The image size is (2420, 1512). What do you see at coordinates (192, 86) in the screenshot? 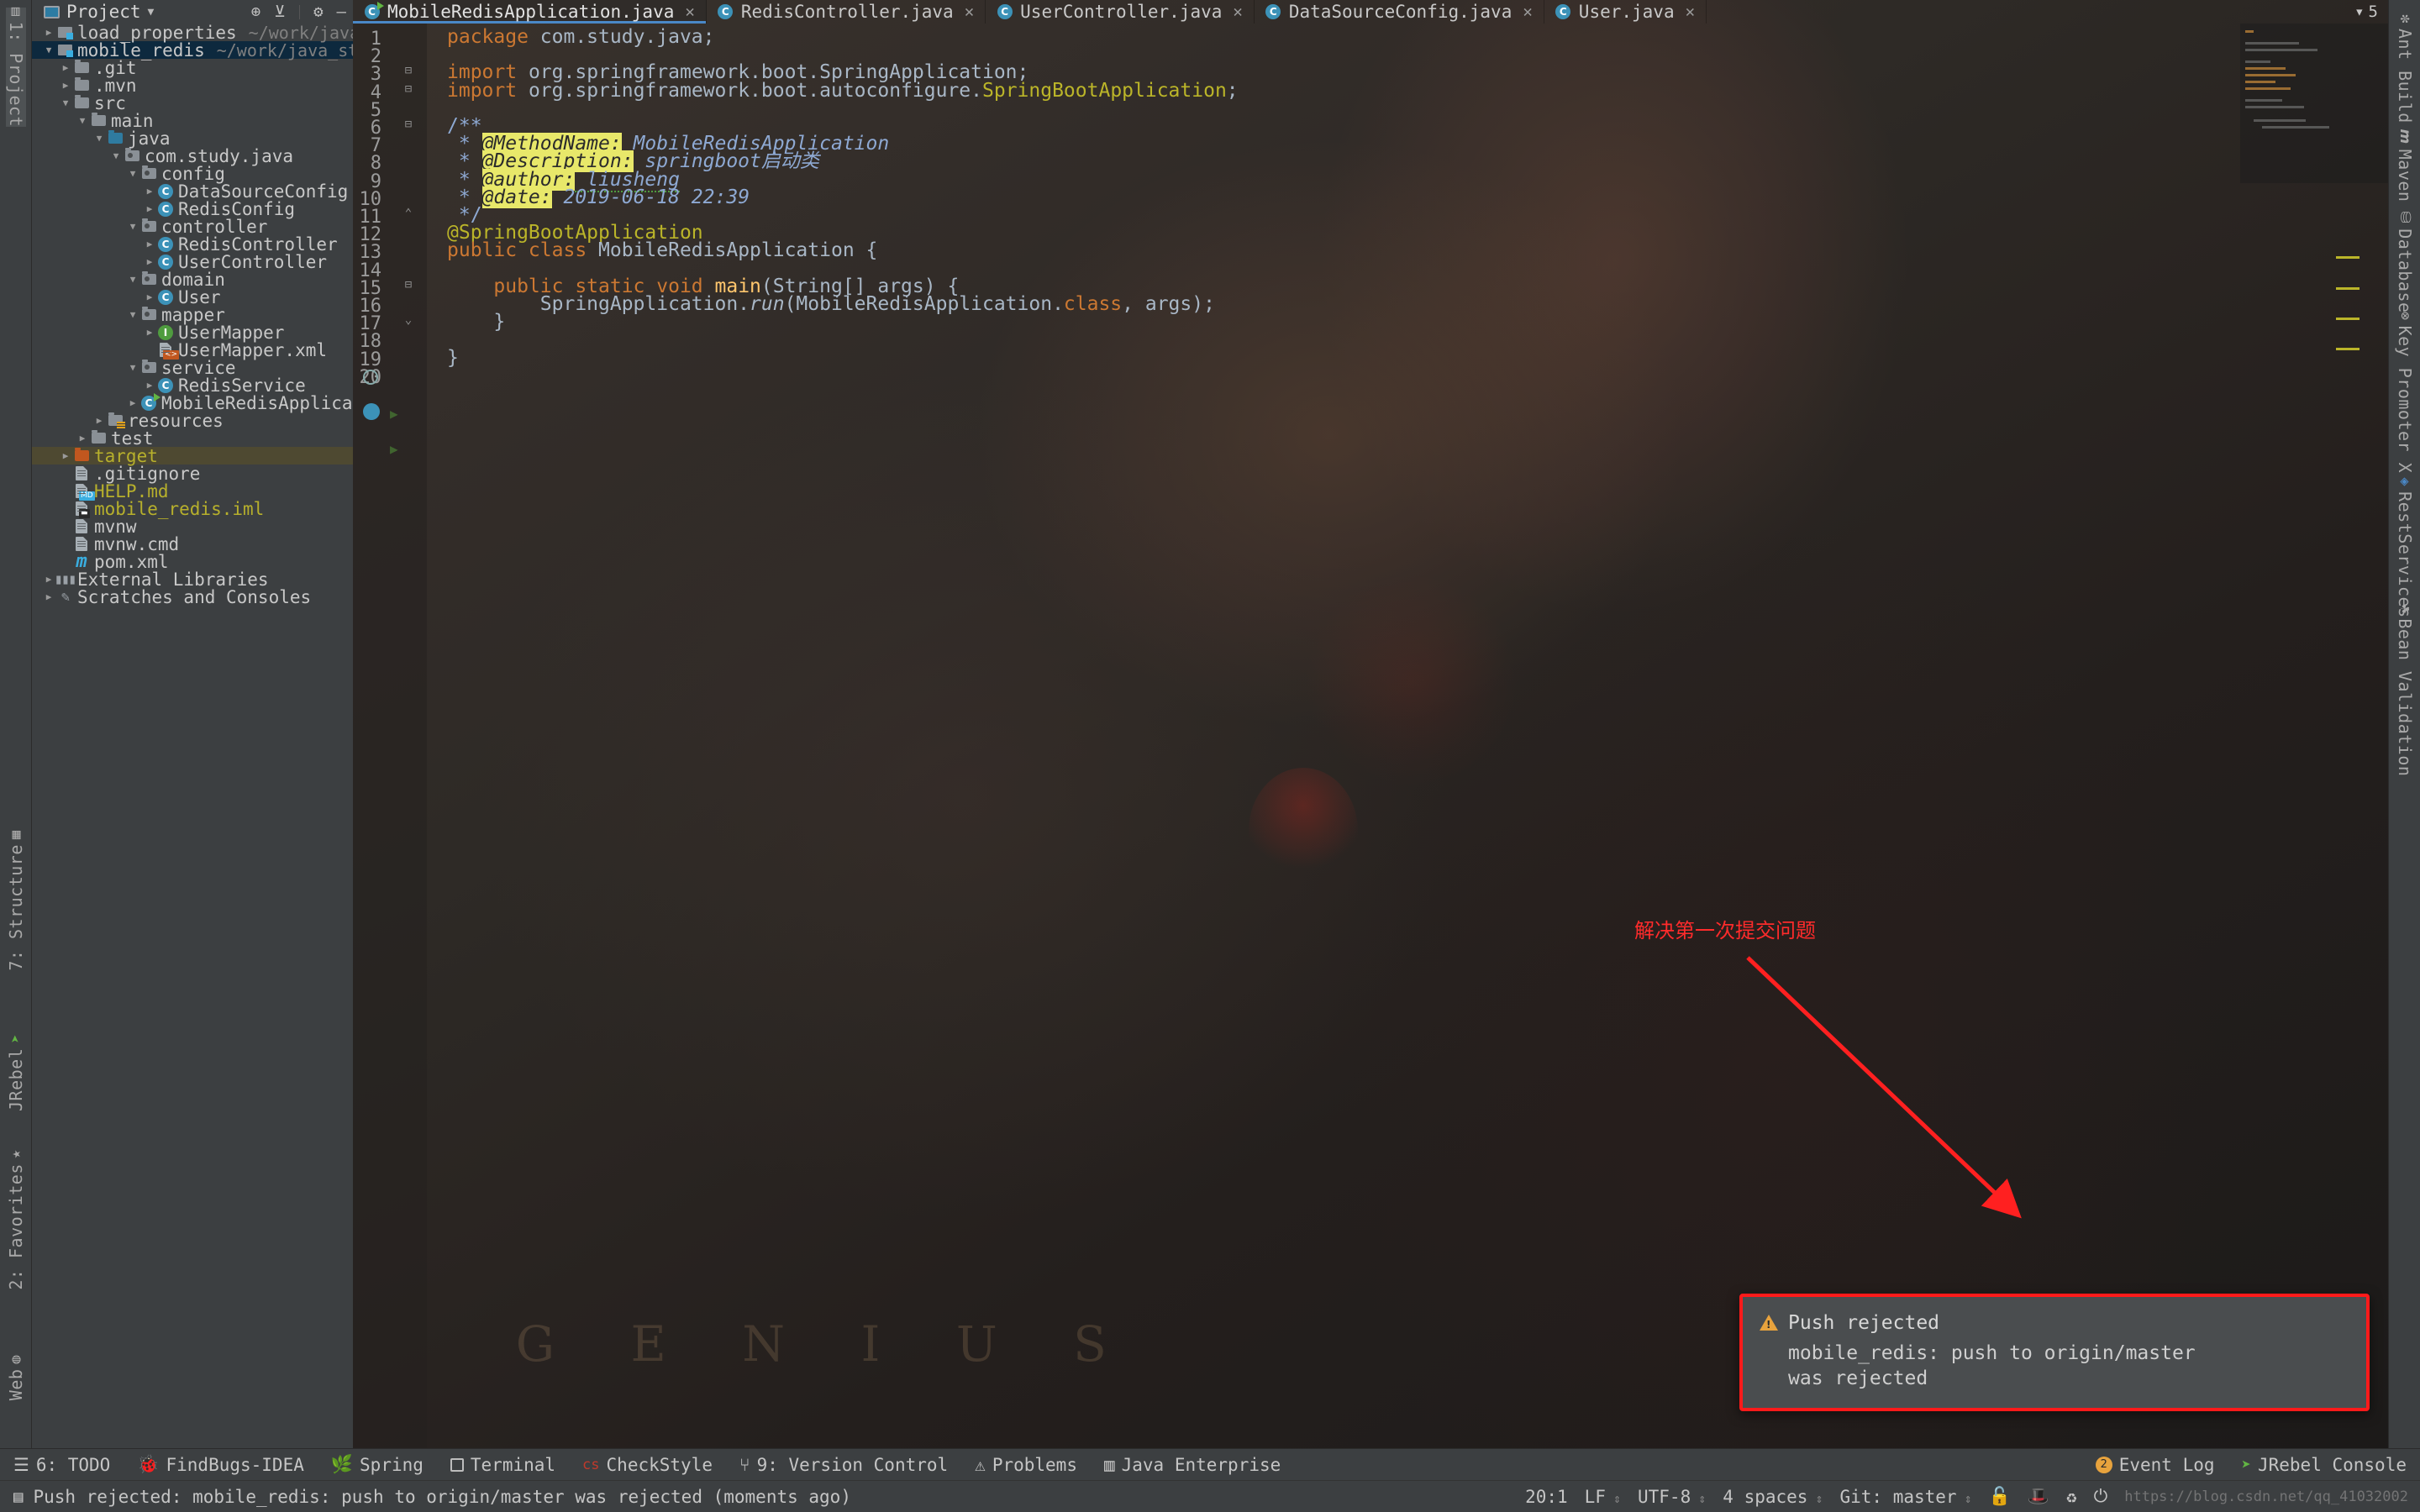
I see `tree-node--mvn: ▶ .mvn` at bounding box center [192, 86].